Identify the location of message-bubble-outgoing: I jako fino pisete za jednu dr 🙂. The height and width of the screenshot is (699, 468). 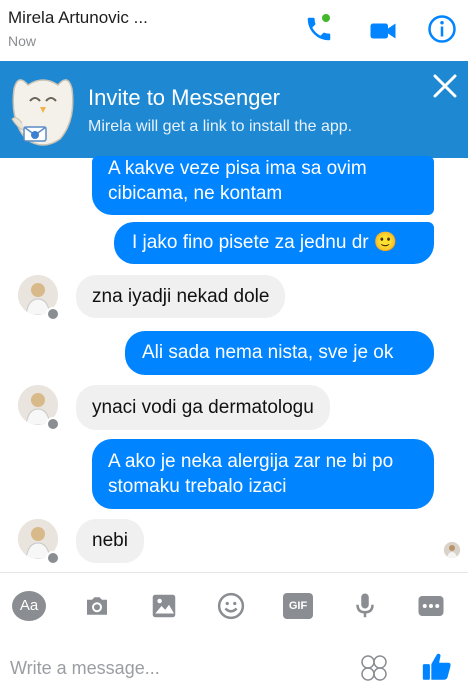
(274, 243).